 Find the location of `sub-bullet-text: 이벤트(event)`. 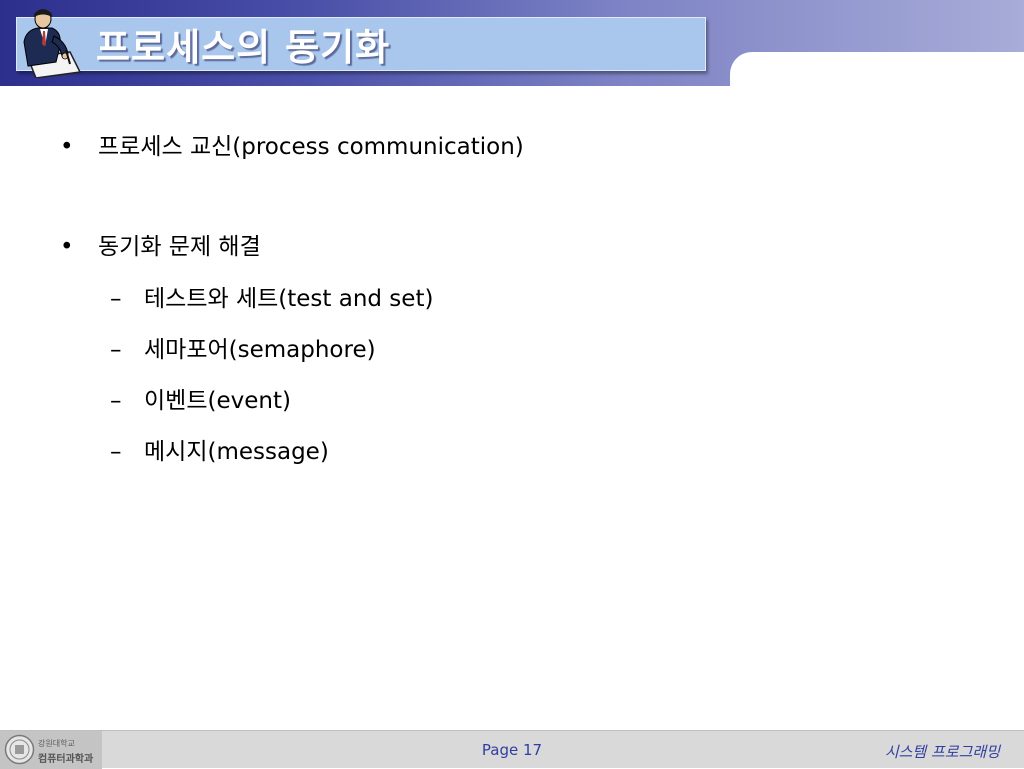

sub-bullet-text: 이벤트(event) is located at coordinates (217, 401).